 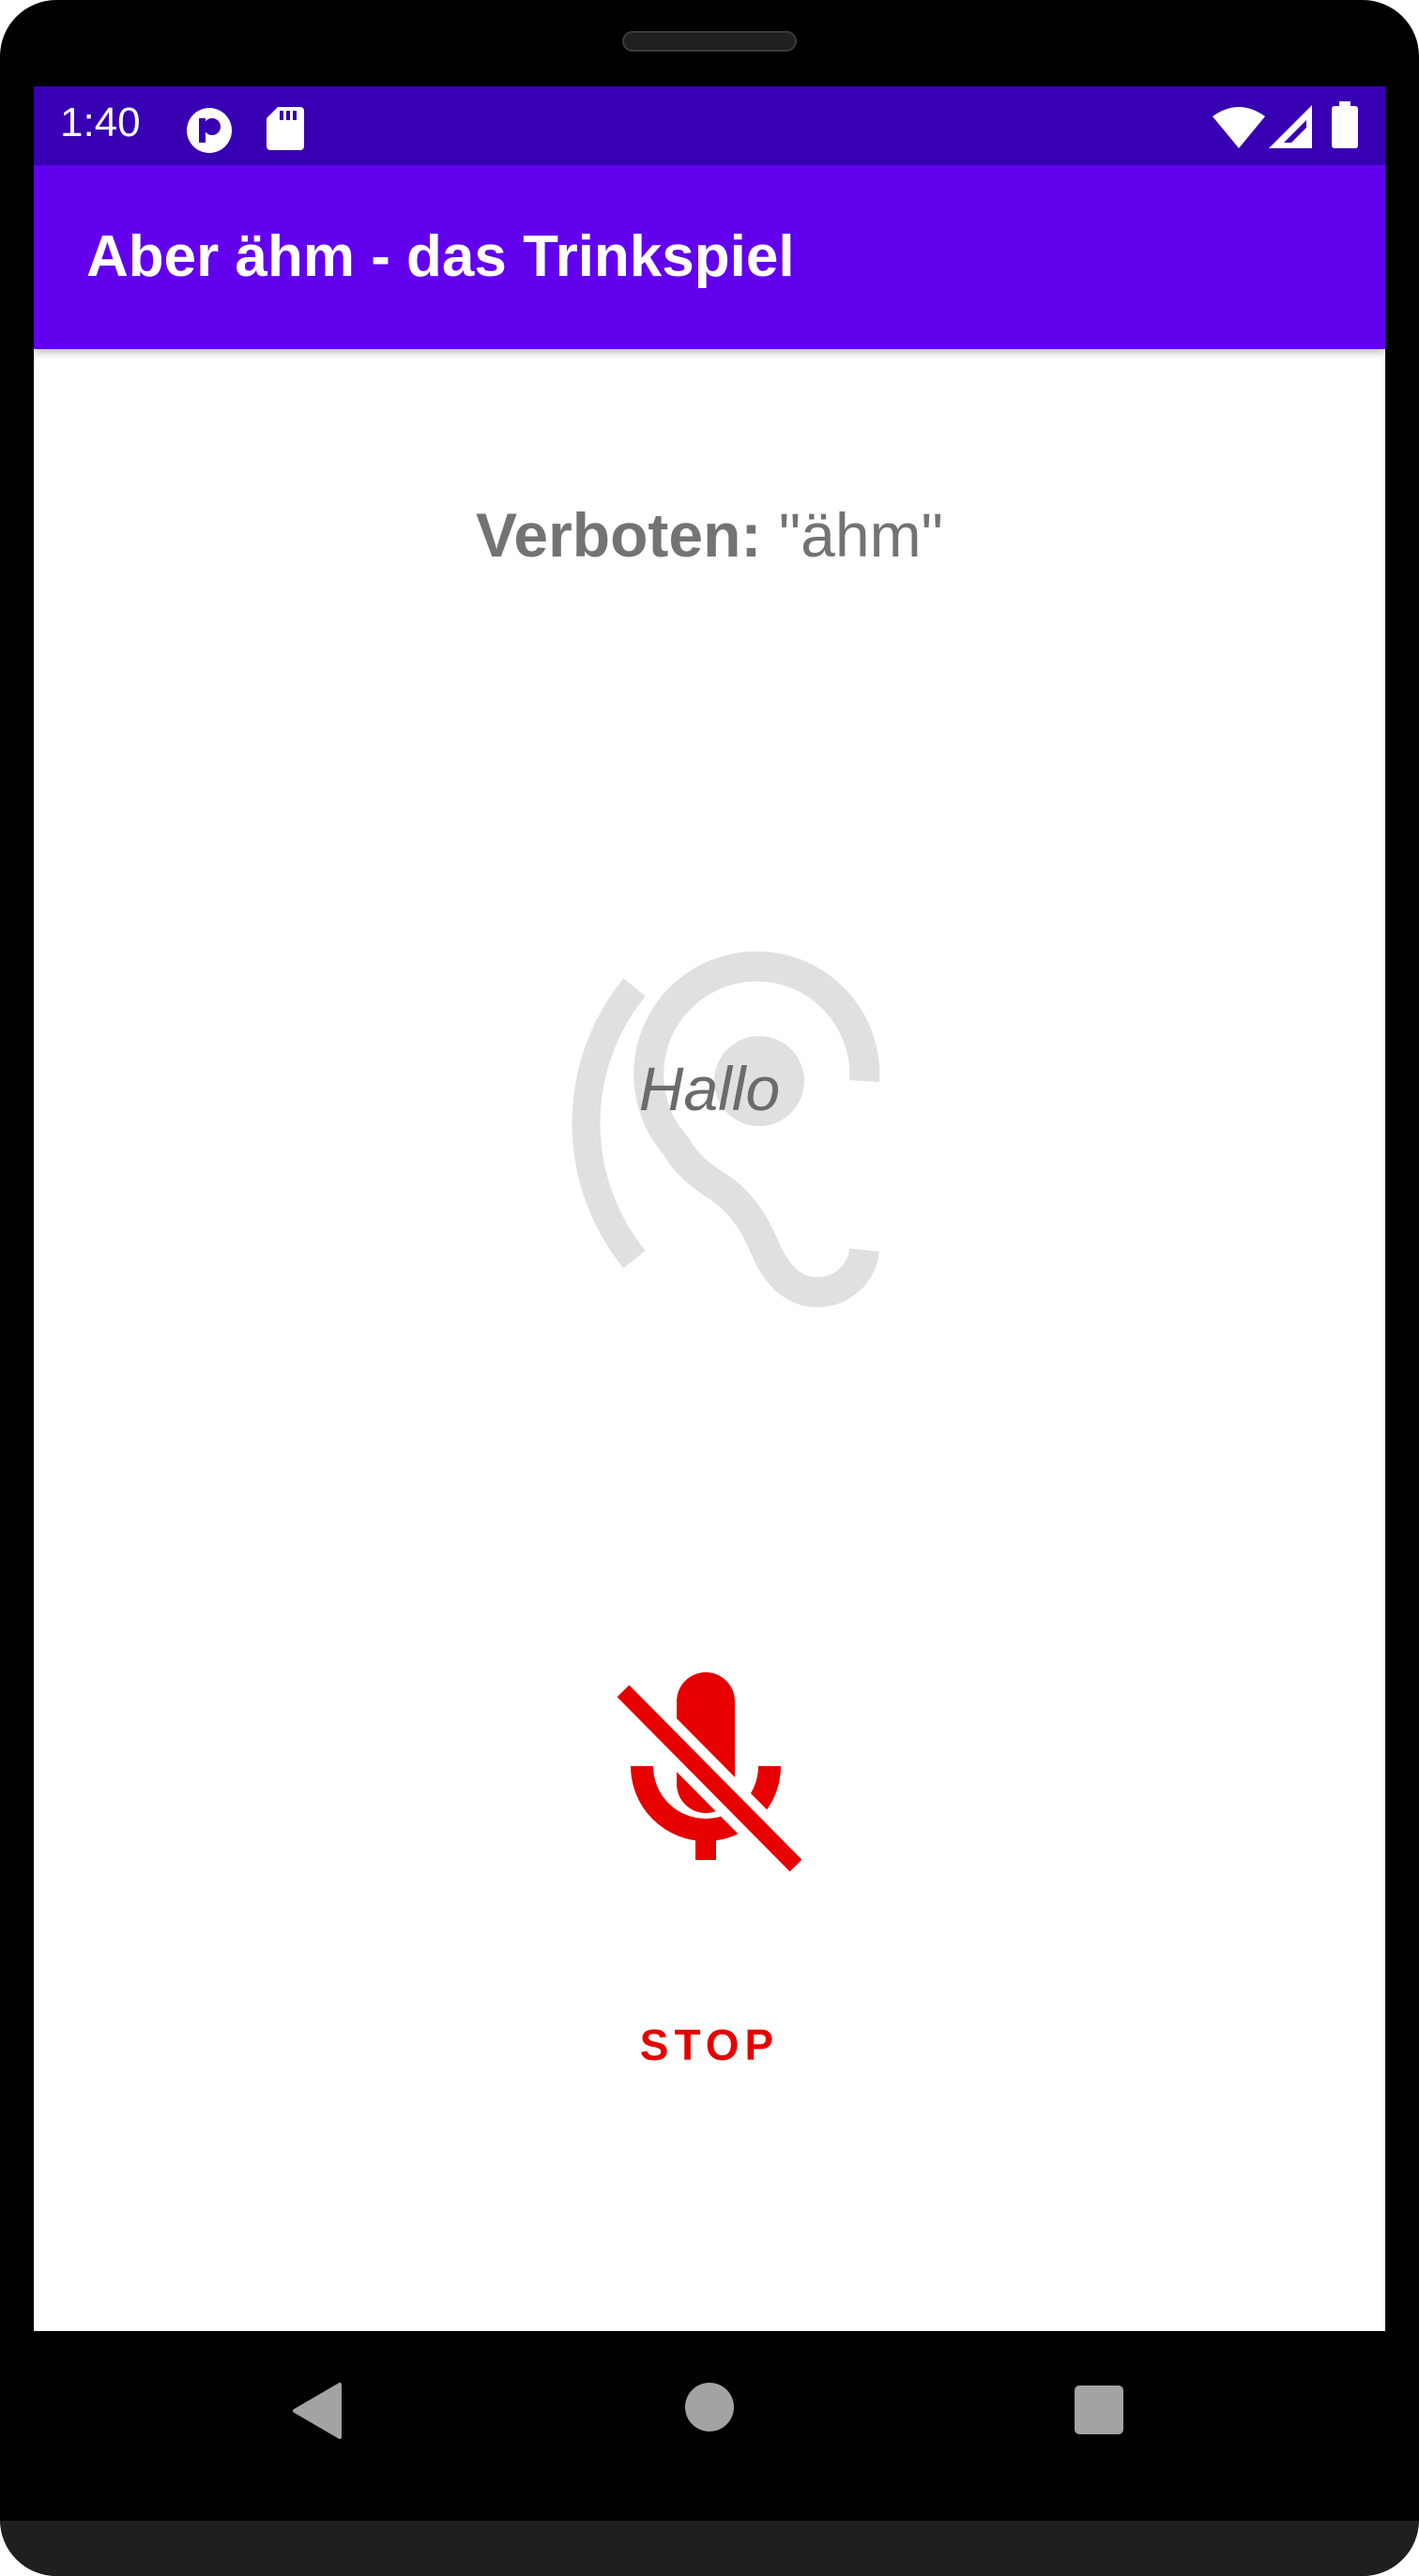 What do you see at coordinates (709, 125) in the screenshot?
I see `status-bar: 1:40` at bounding box center [709, 125].